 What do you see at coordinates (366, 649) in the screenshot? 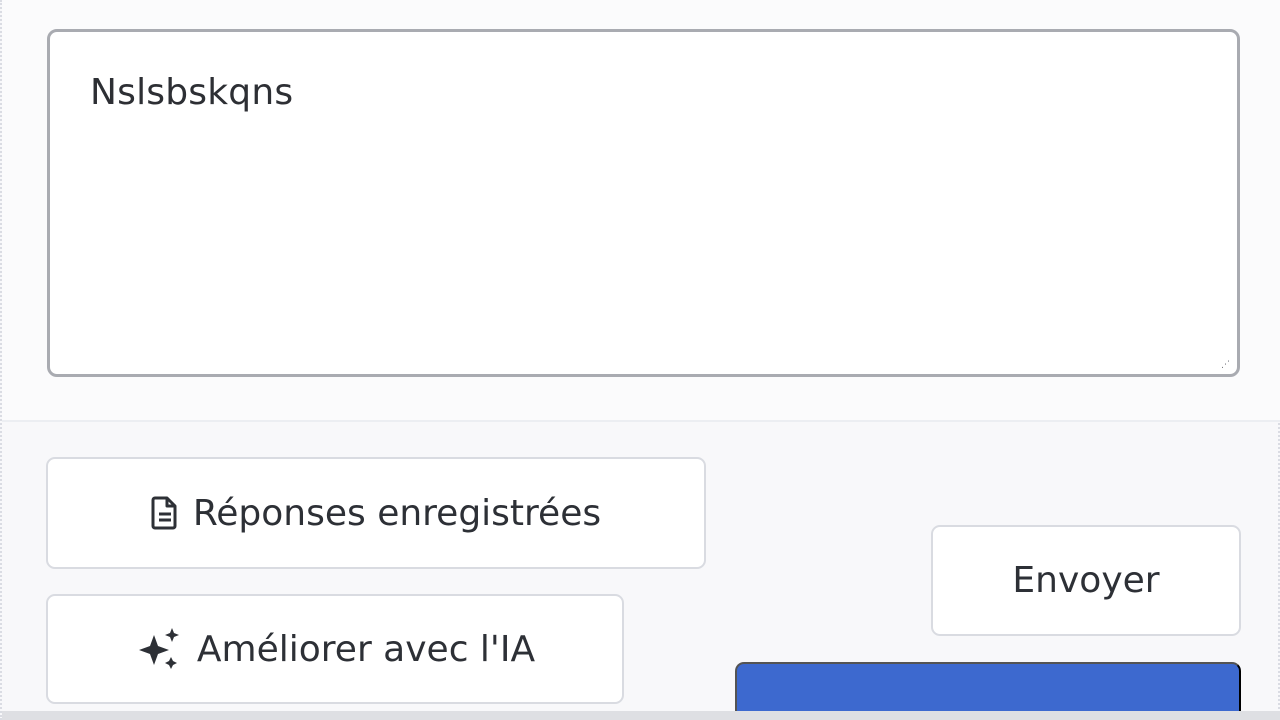
I see `improve-with-ai-label: Améliorer avec l'IA` at bounding box center [366, 649].